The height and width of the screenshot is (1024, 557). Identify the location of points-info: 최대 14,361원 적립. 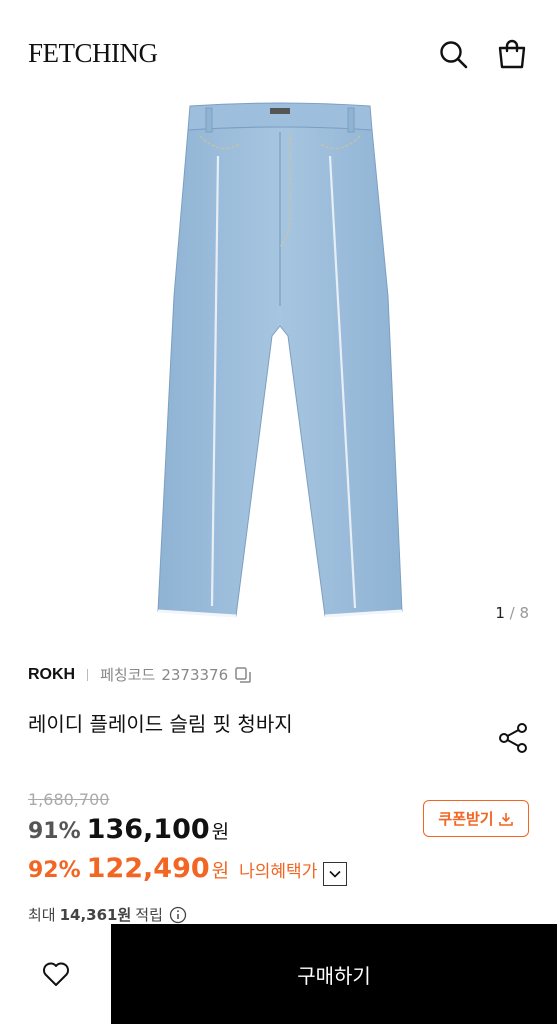
(107, 914).